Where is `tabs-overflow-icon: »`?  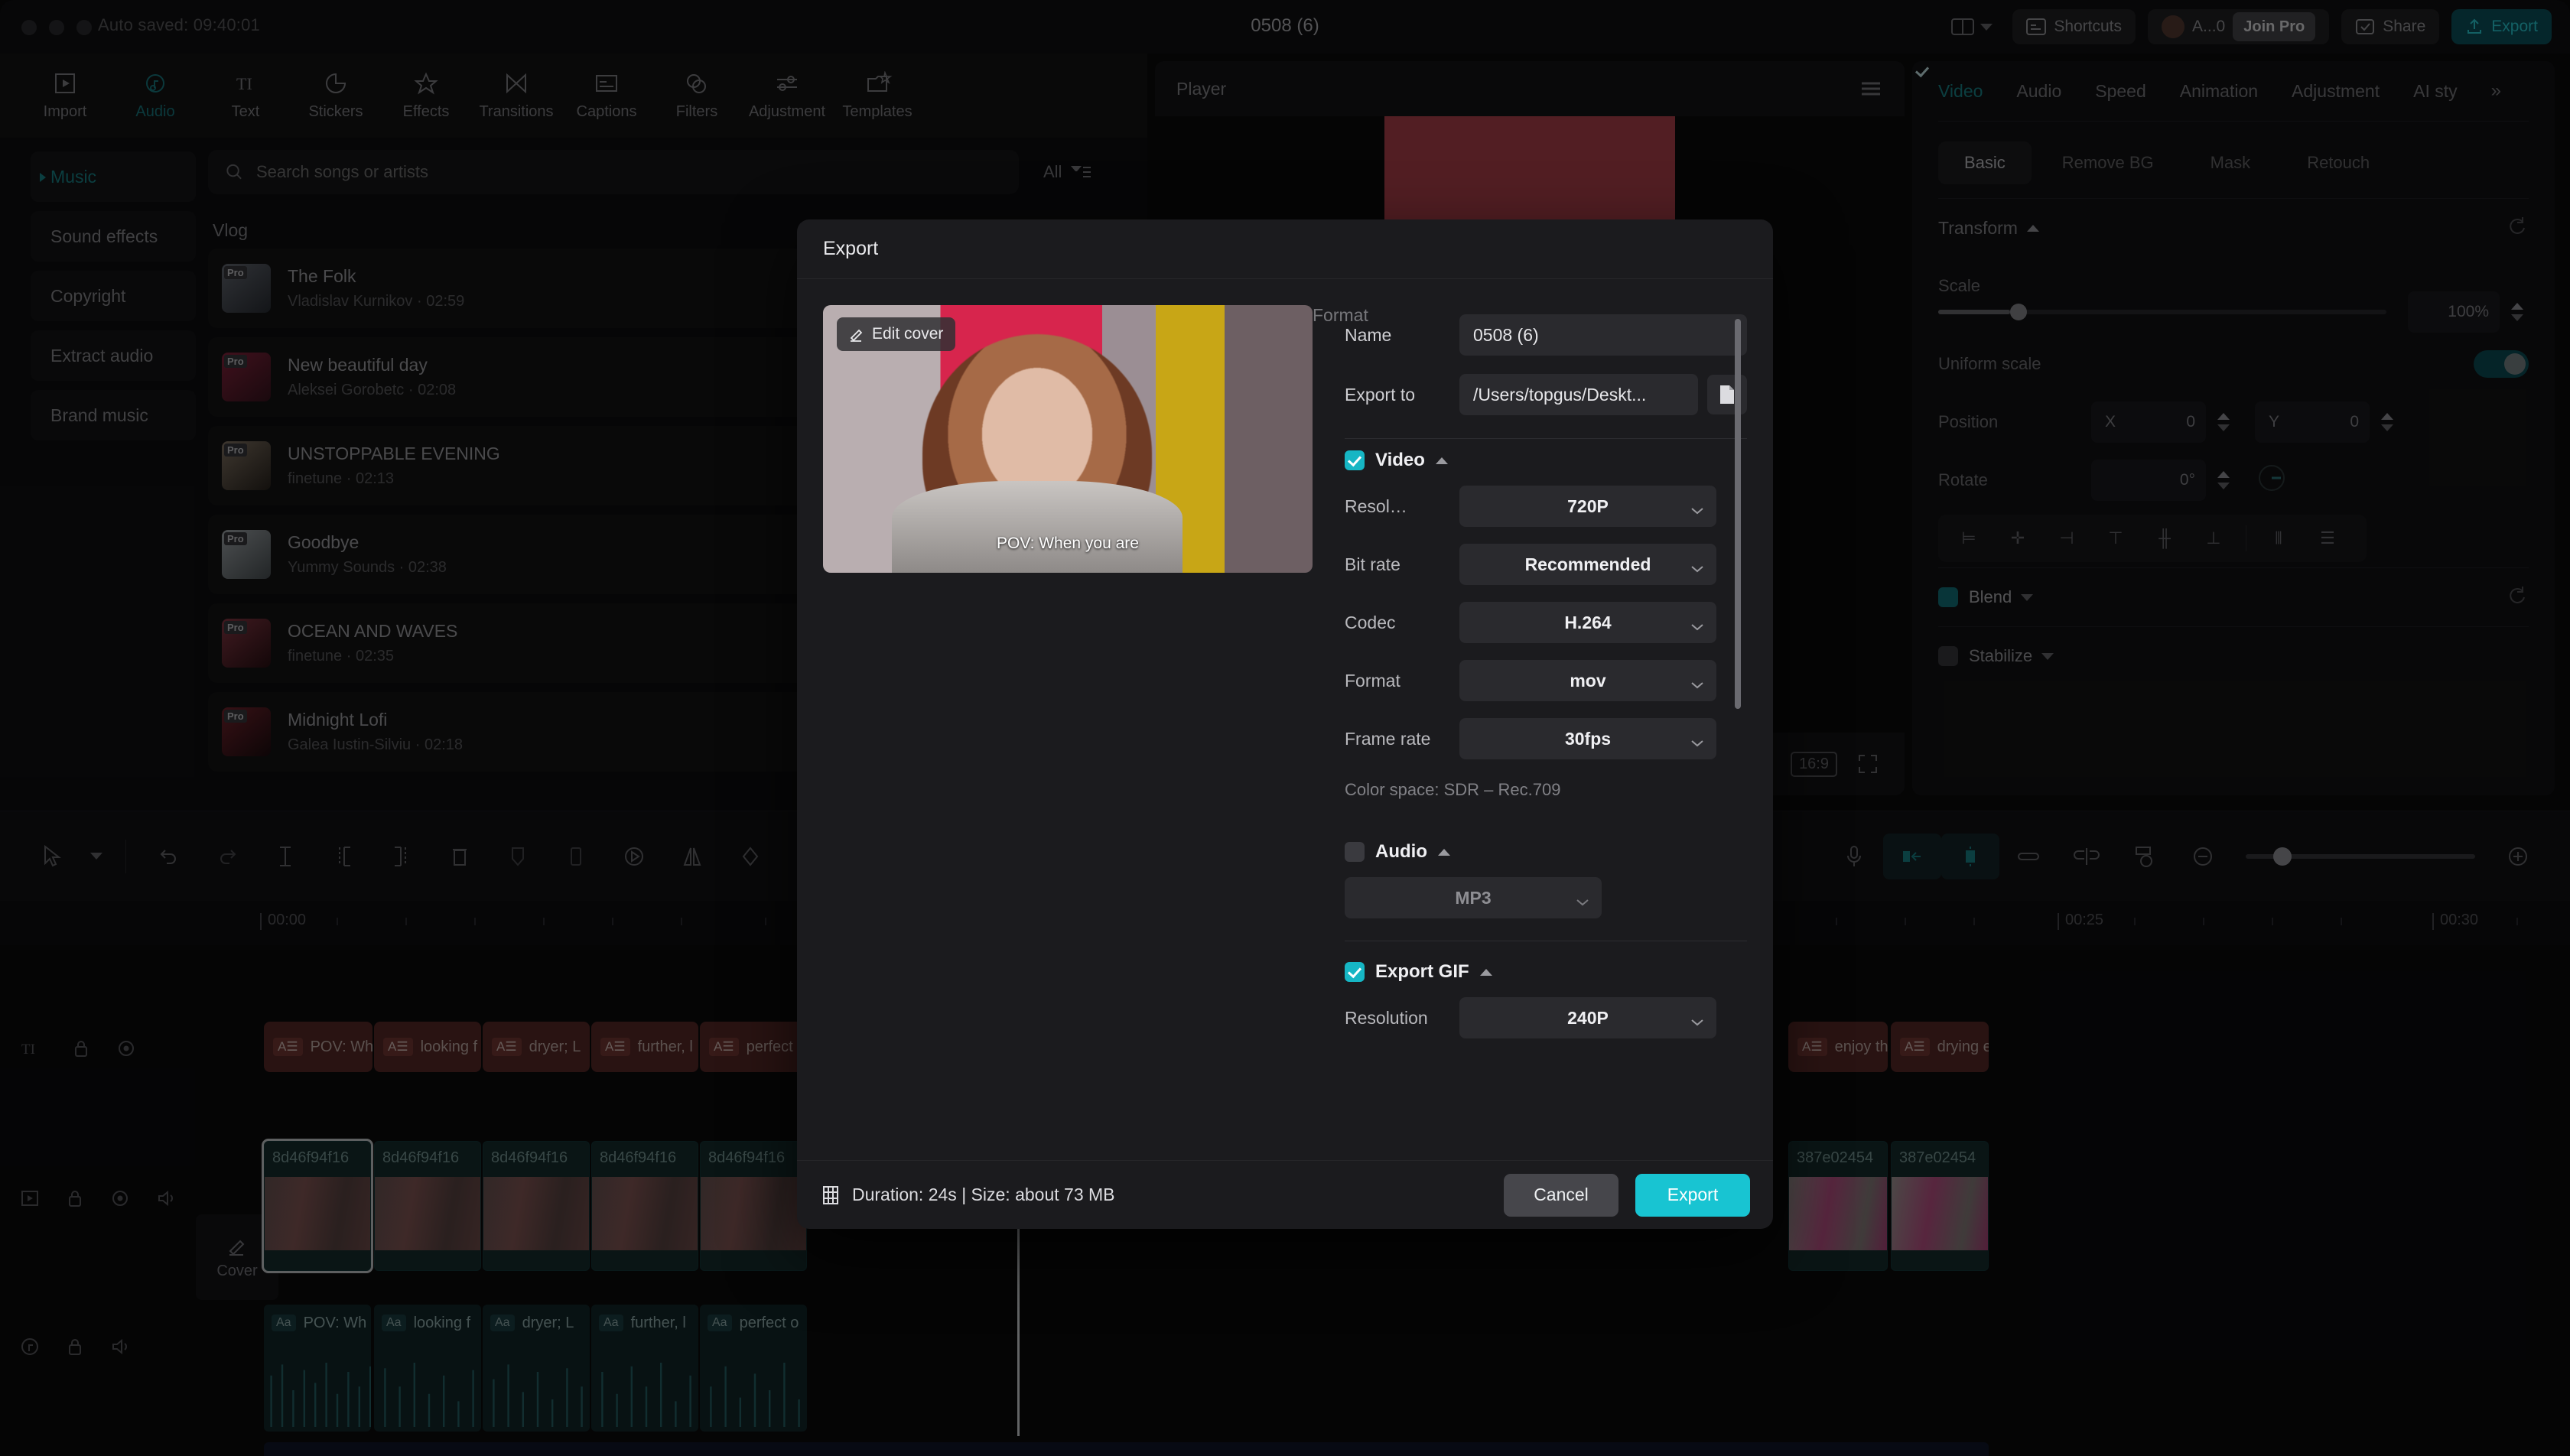
tabs-overflow-icon: » is located at coordinates (2496, 91).